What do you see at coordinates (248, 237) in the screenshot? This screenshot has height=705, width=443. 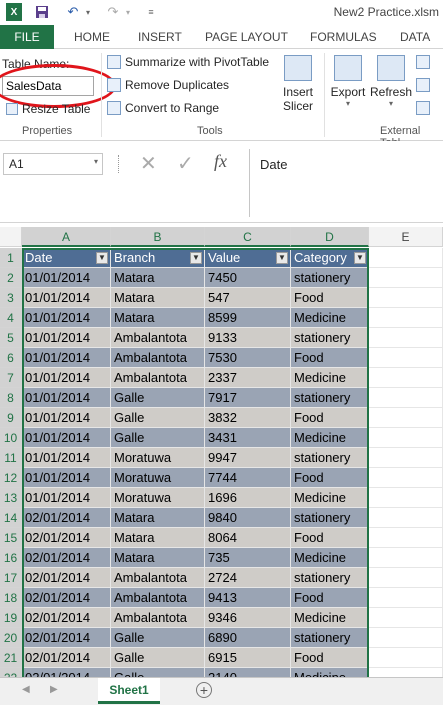 I see `column-header-c: C` at bounding box center [248, 237].